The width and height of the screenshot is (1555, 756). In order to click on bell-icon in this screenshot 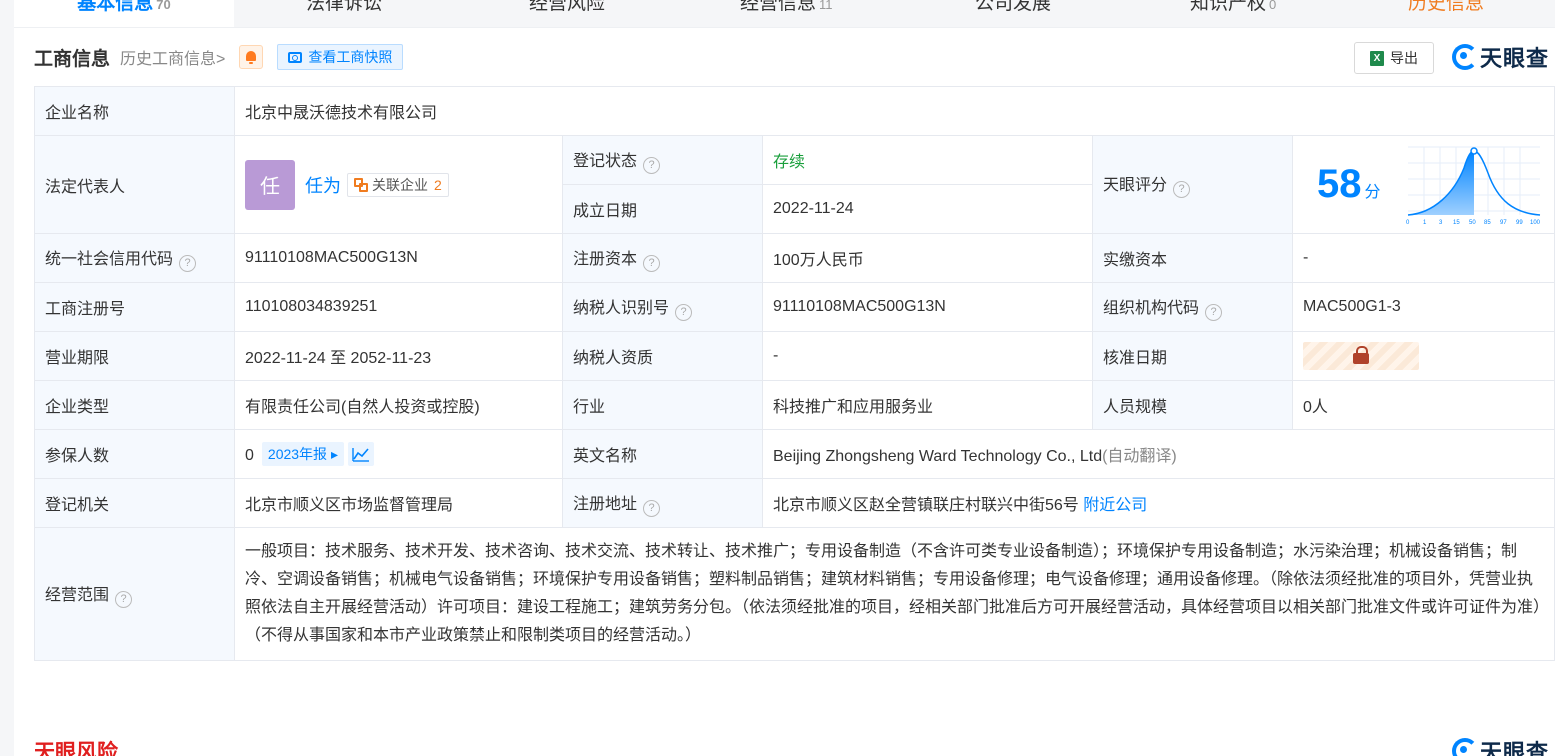, I will do `click(251, 57)`.